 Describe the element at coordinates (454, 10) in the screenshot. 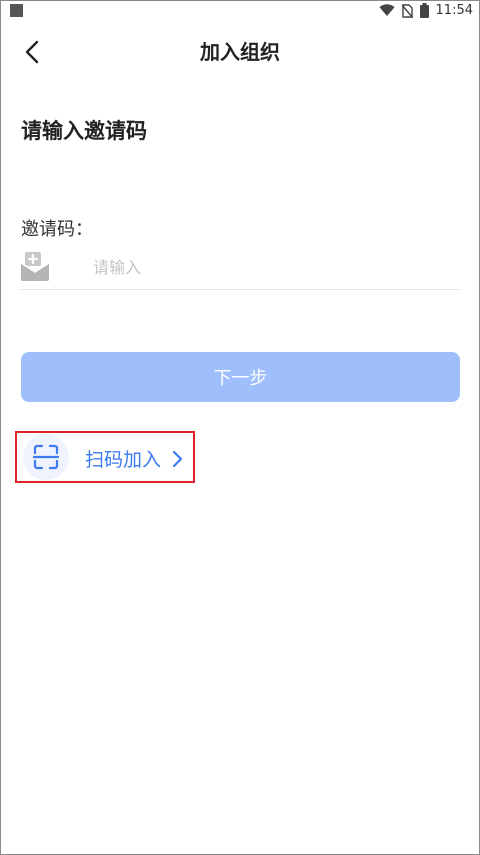

I see `status-time: 11:54` at that location.